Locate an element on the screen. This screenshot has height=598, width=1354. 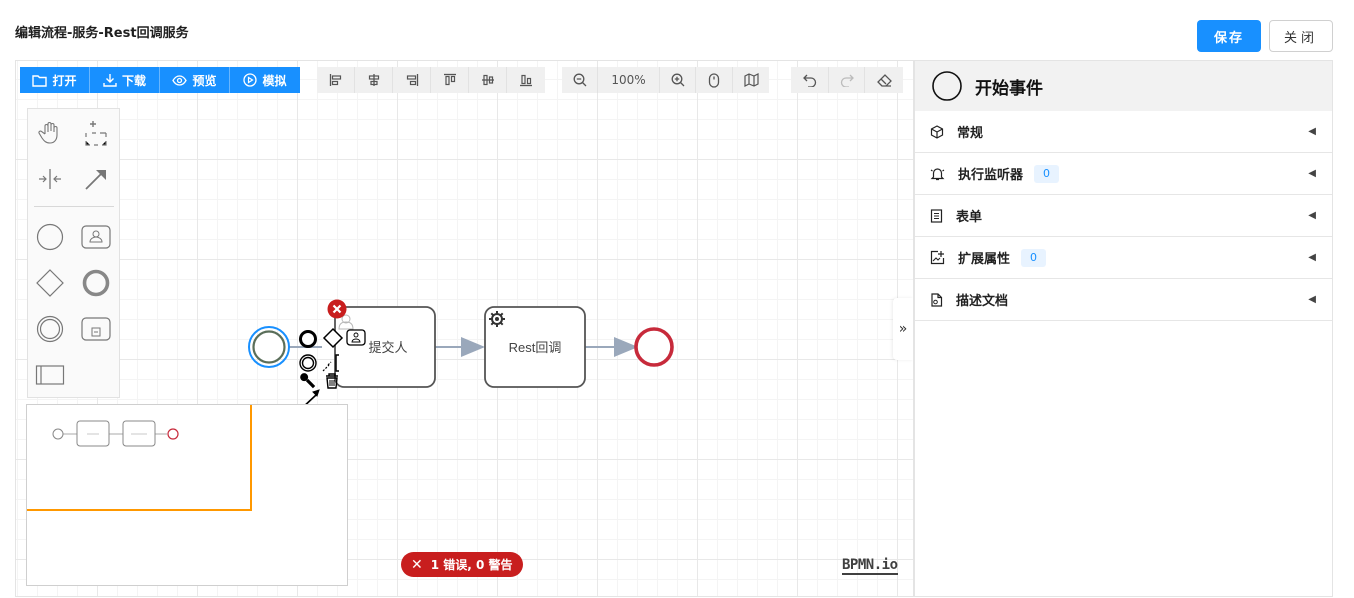
save-button: 保存 is located at coordinates (1229, 36).